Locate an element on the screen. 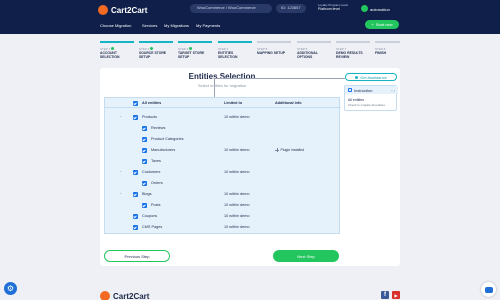 This screenshot has width=500, height=300. step-2: STEP 2 SOURCE STORE SETUP is located at coordinates (156, 50).